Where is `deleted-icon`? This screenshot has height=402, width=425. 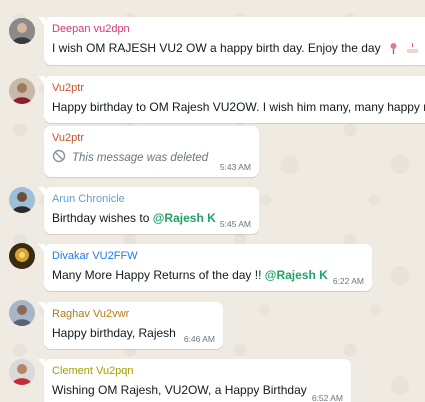
deleted-icon is located at coordinates (59, 157).